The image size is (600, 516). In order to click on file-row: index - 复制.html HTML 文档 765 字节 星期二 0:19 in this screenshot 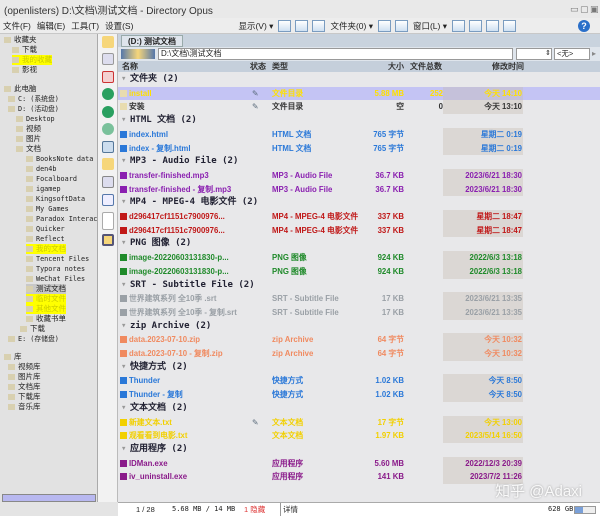, I will do `click(359, 148)`.